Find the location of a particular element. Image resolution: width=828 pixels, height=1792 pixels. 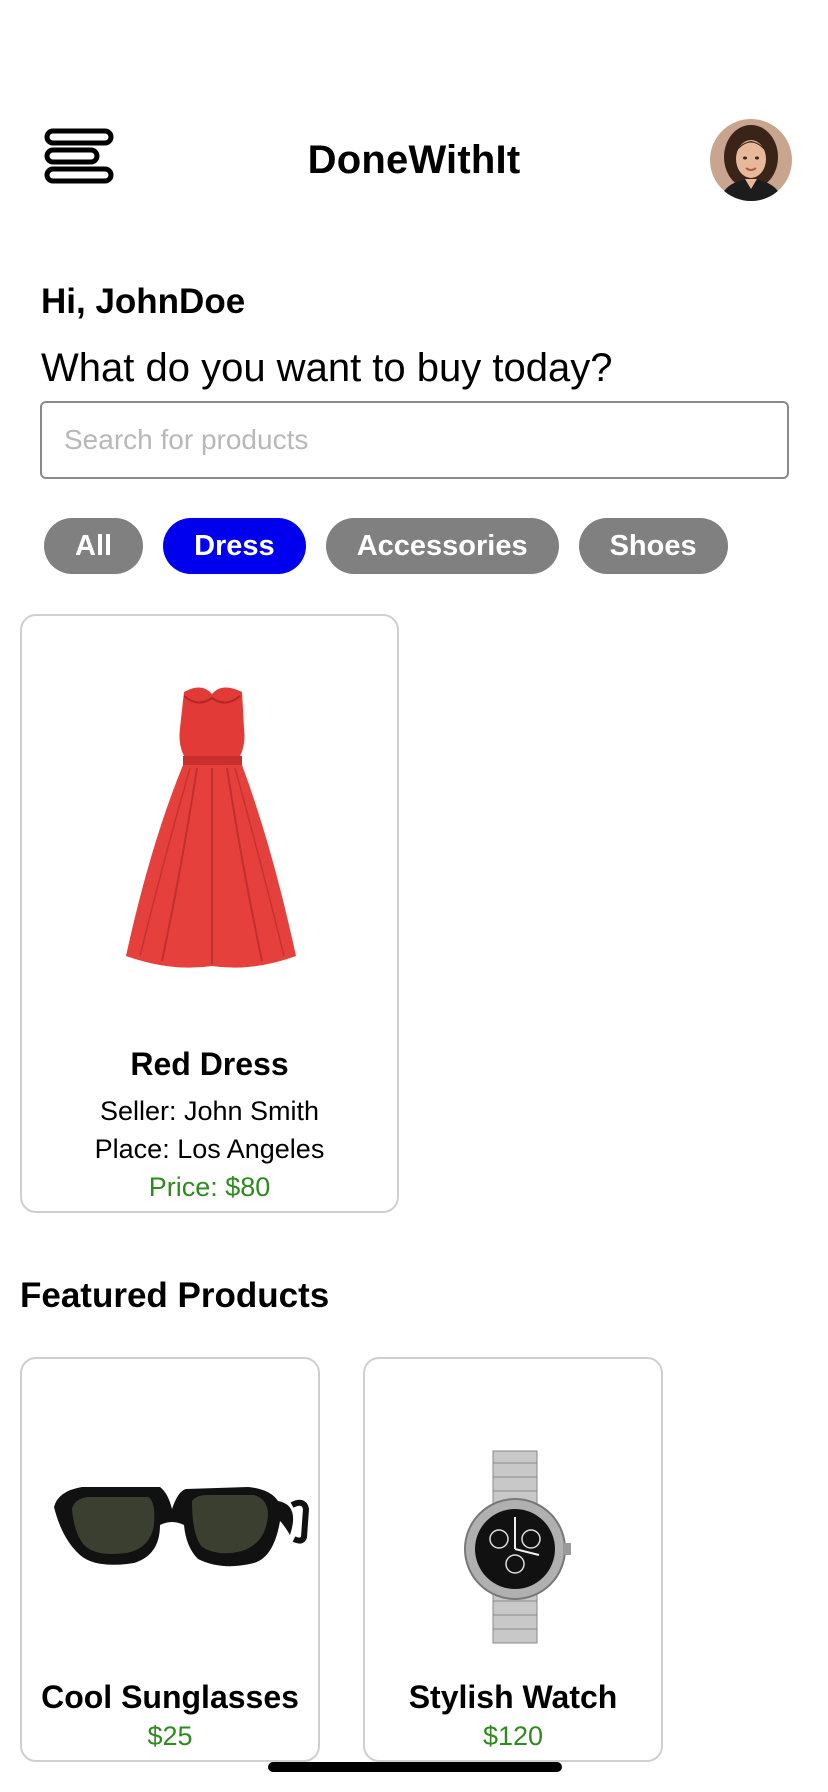

featured-title: Featured Products is located at coordinates (175, 1295).